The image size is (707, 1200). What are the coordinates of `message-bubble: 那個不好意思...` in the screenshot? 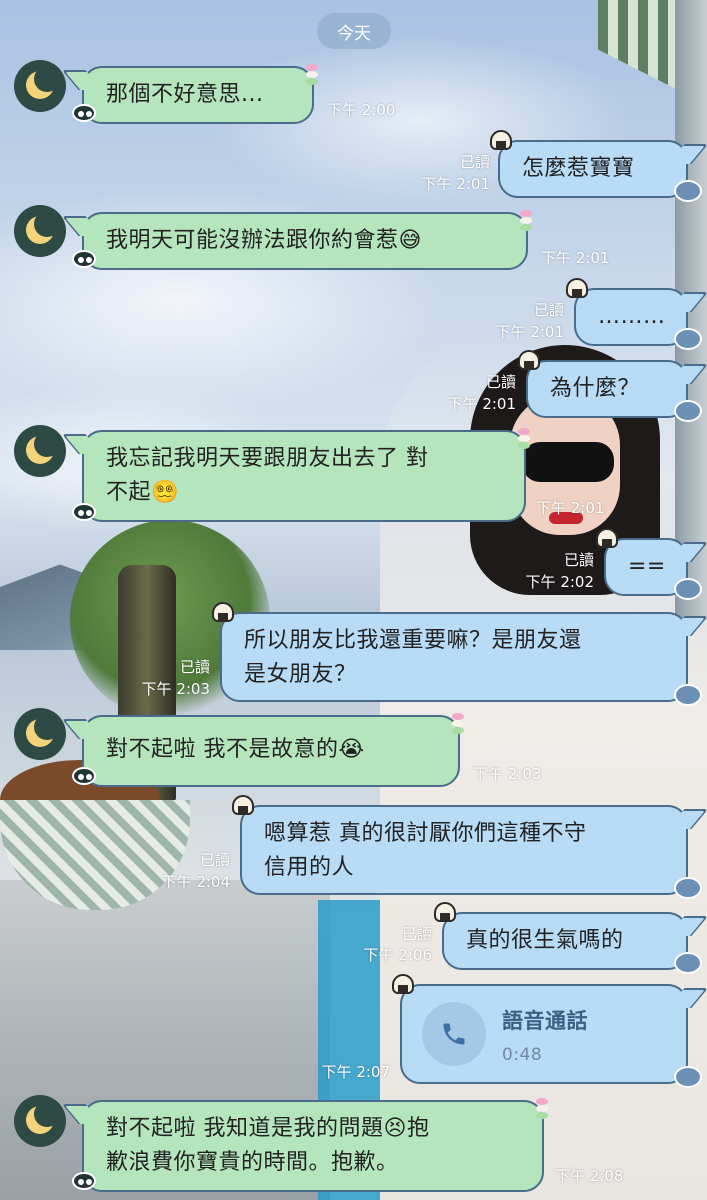 It's located at (200, 94).